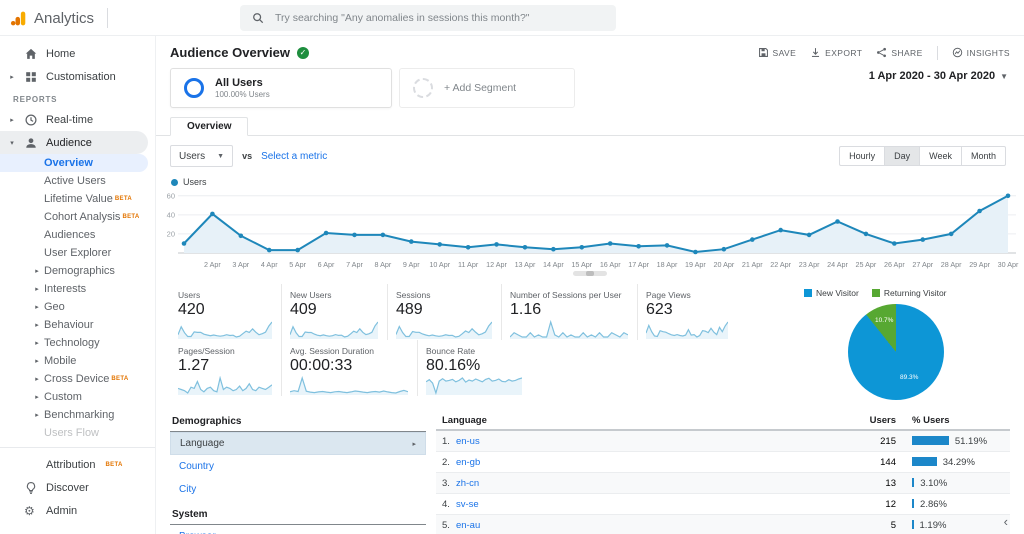 This screenshot has width=1024, height=534. What do you see at coordinates (77, 361) in the screenshot?
I see `sidebar-item-mobile: ▸ Mobile` at bounding box center [77, 361].